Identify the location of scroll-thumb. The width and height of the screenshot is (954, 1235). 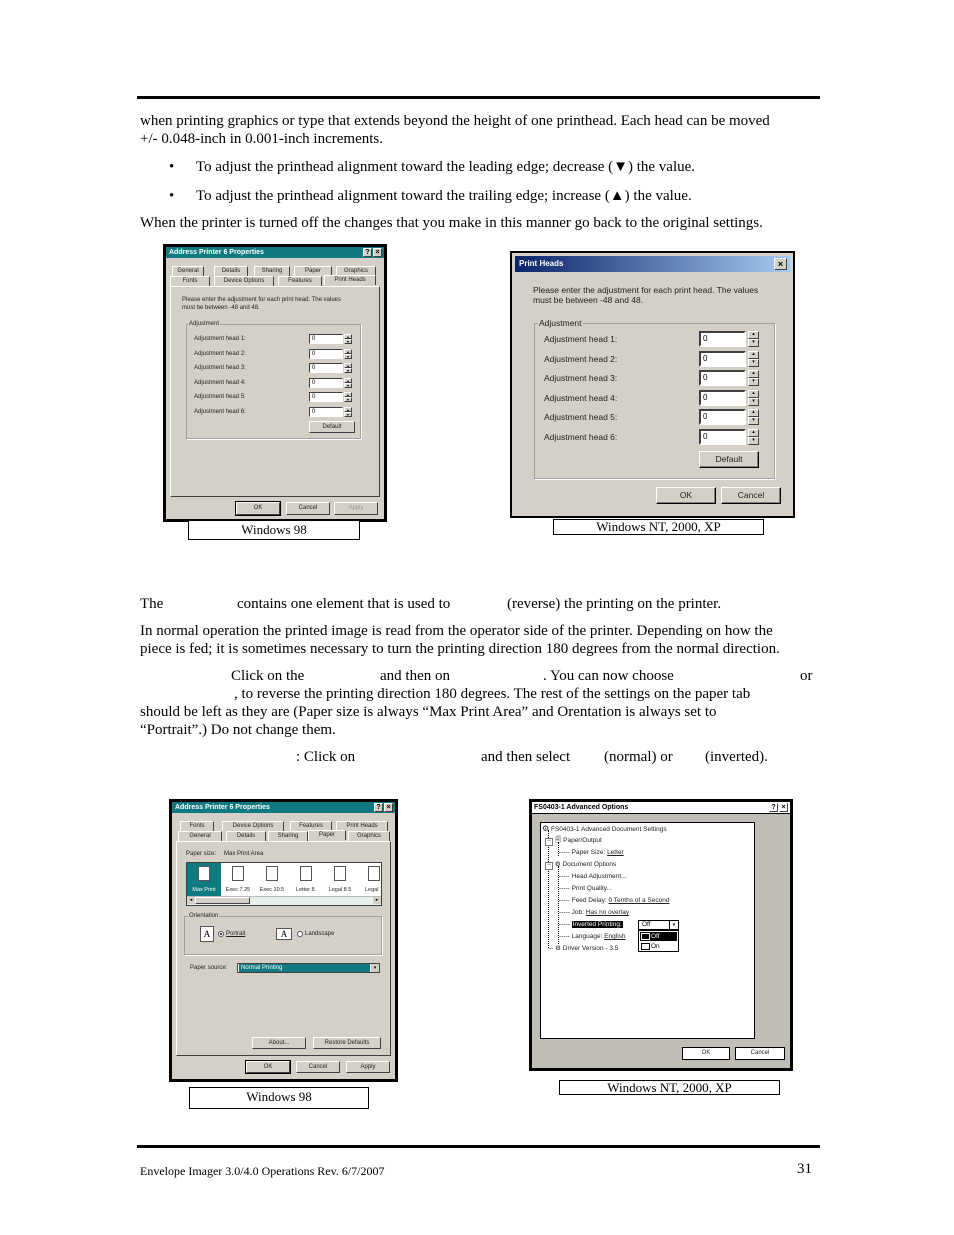
(222, 900).